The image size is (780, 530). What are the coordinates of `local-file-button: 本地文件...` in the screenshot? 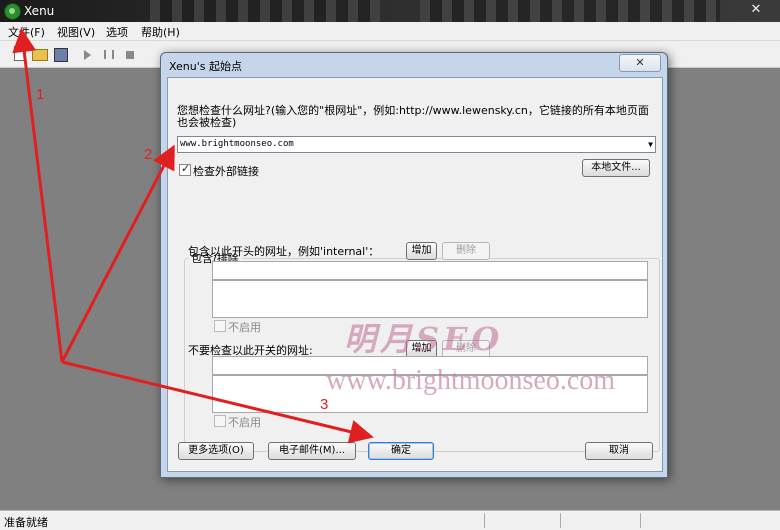 It's located at (616, 168).